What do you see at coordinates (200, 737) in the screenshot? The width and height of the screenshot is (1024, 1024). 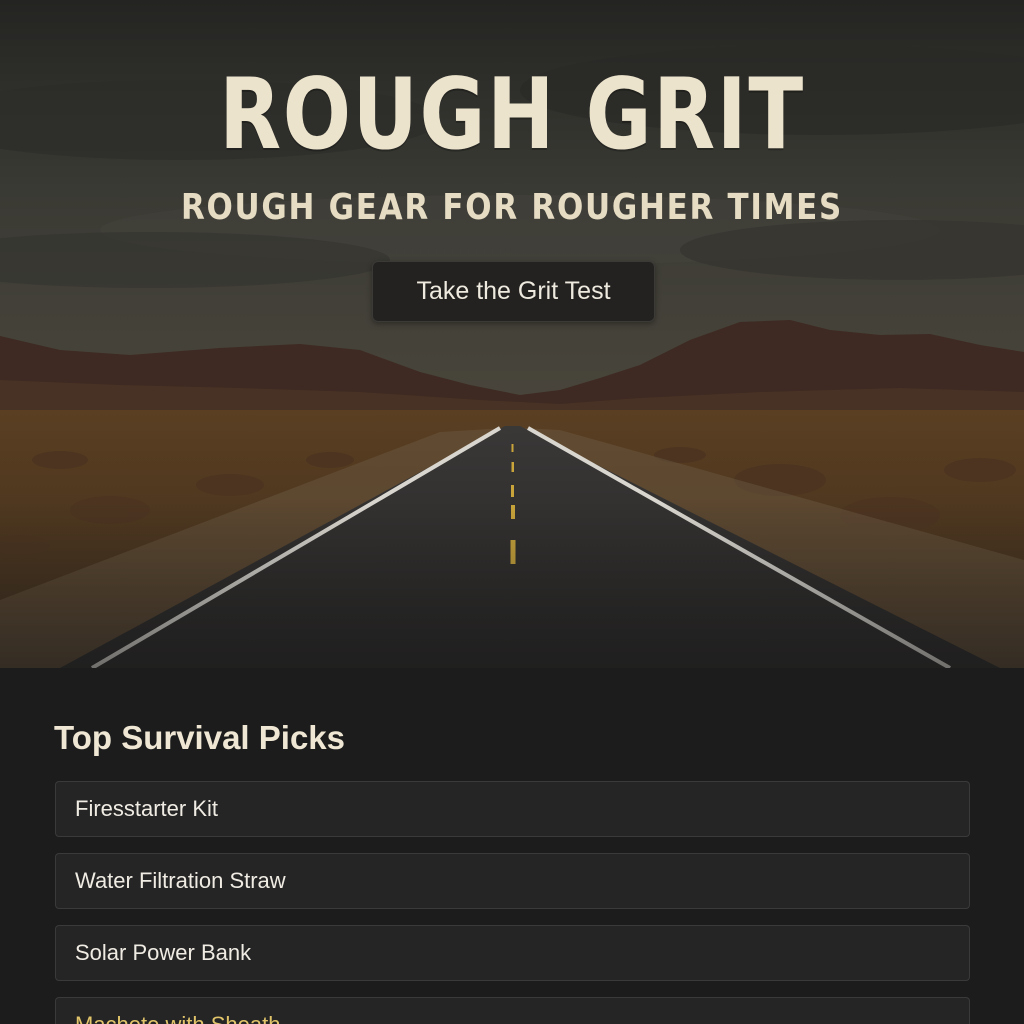 I see `section-heading: Top Survival Picks` at bounding box center [200, 737].